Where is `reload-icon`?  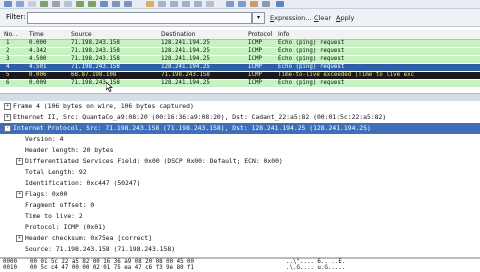
reload-icon is located at coordinates (44, 4).